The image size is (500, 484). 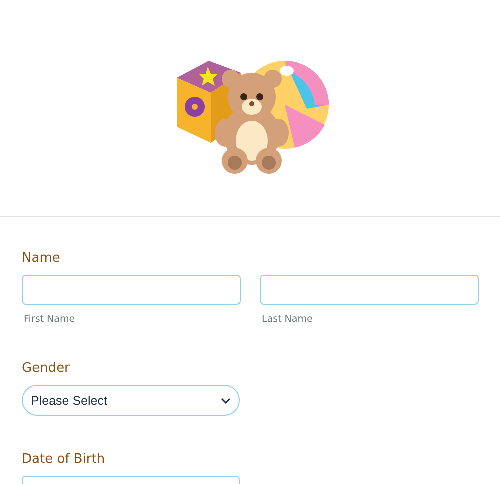 What do you see at coordinates (288, 319) in the screenshot?
I see `field-sublabel: Last Name` at bounding box center [288, 319].